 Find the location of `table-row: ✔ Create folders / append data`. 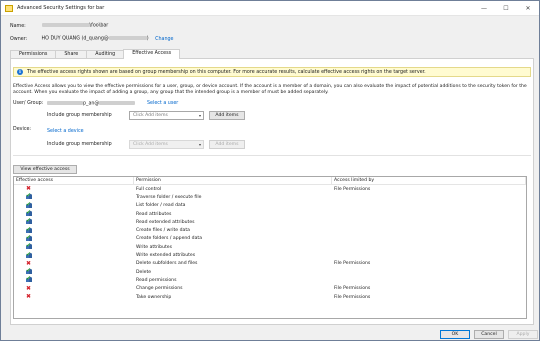

table-row: ✔ Create folders / append data is located at coordinates (270, 238).